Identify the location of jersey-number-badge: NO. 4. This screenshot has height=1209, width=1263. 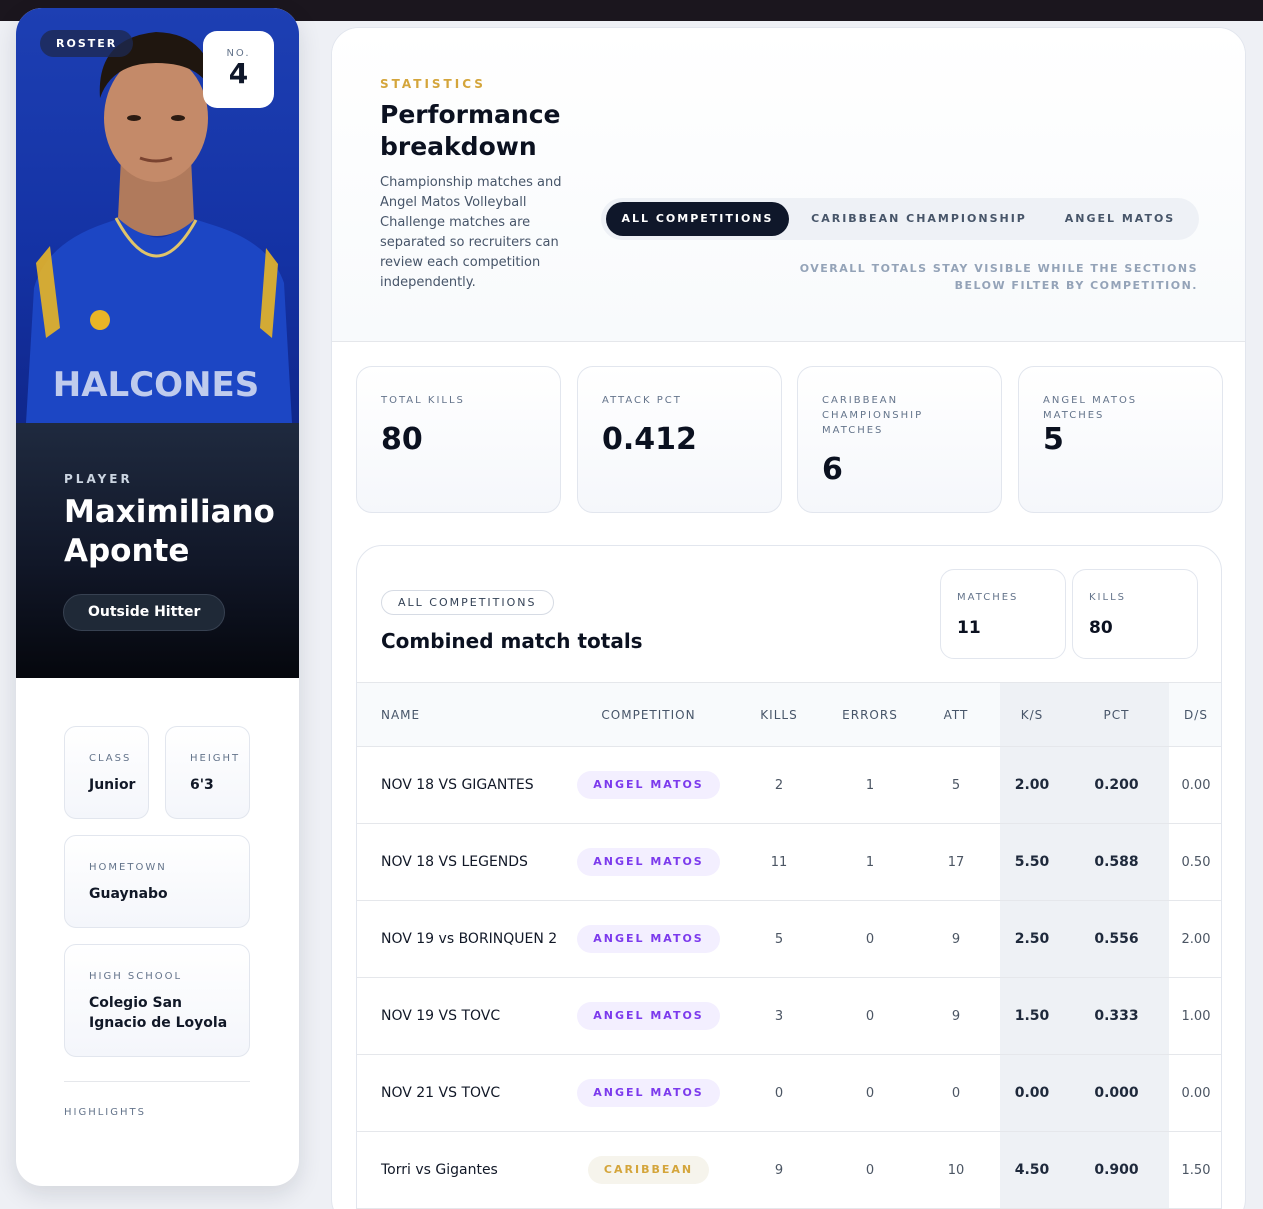
(238, 69).